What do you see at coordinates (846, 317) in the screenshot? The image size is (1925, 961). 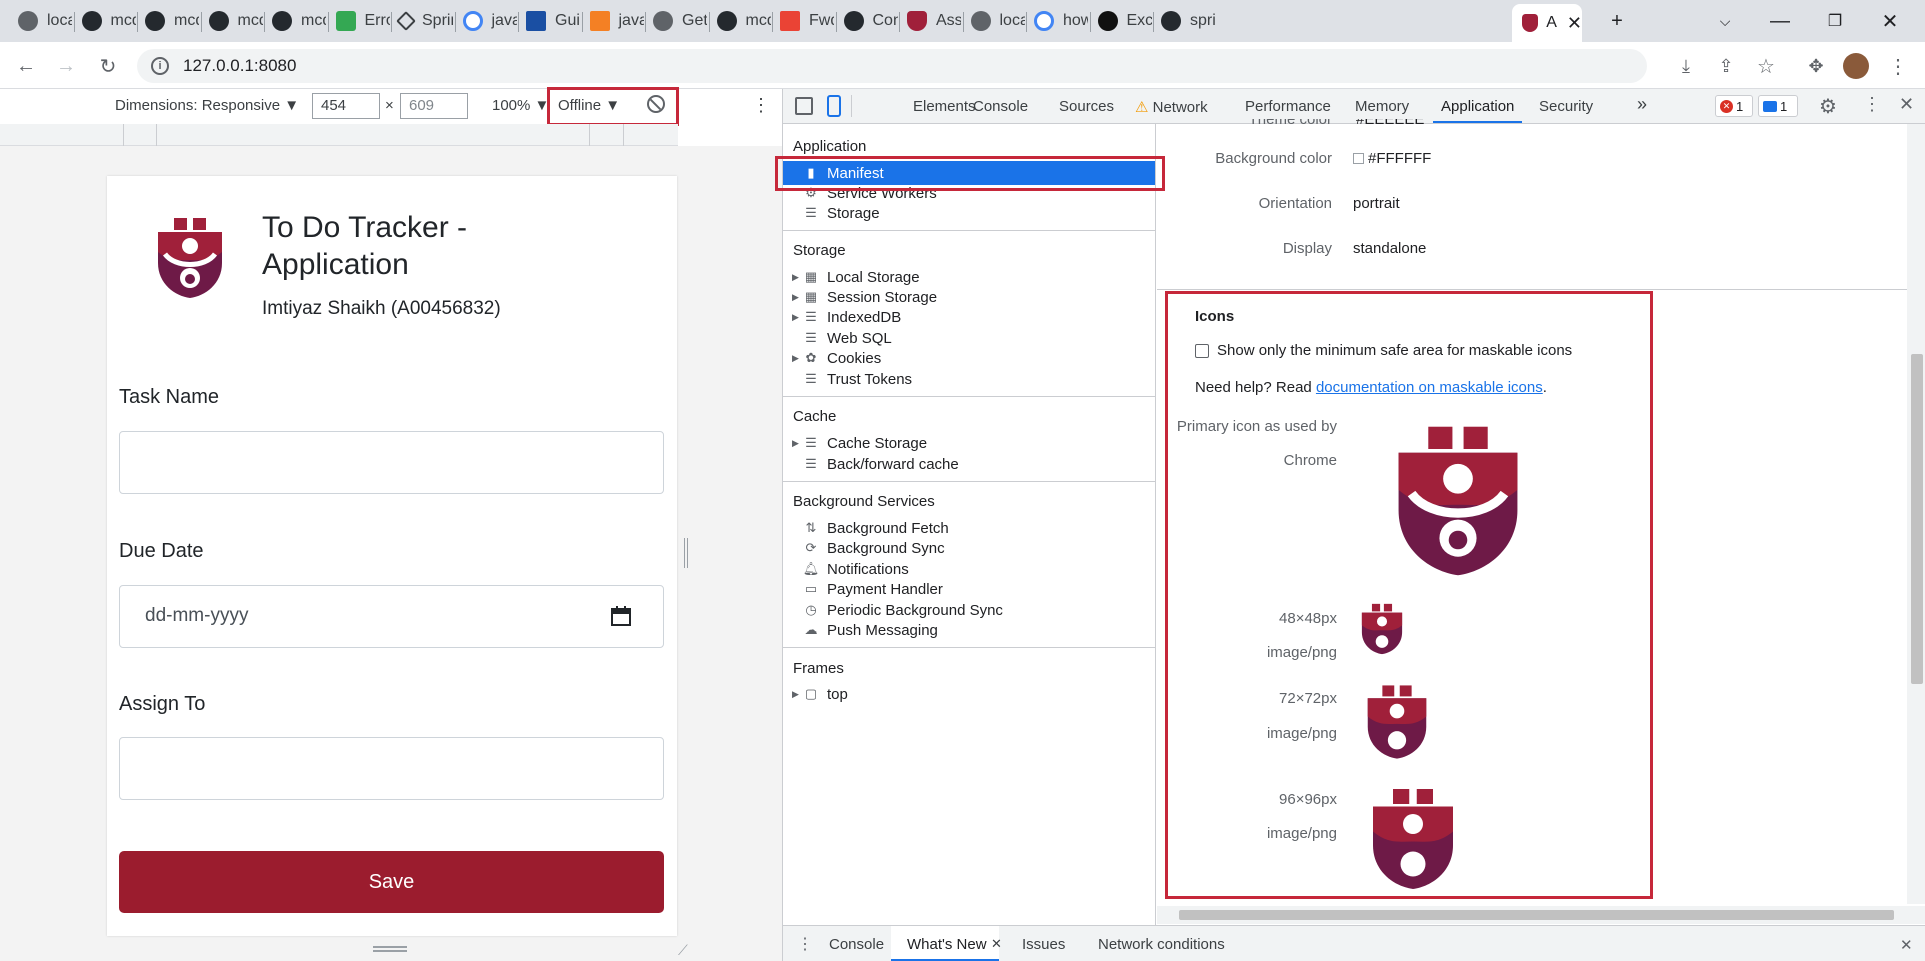 I see `sidebar-item-indexeddb: ▶ ☰ IndexedDB` at bounding box center [846, 317].